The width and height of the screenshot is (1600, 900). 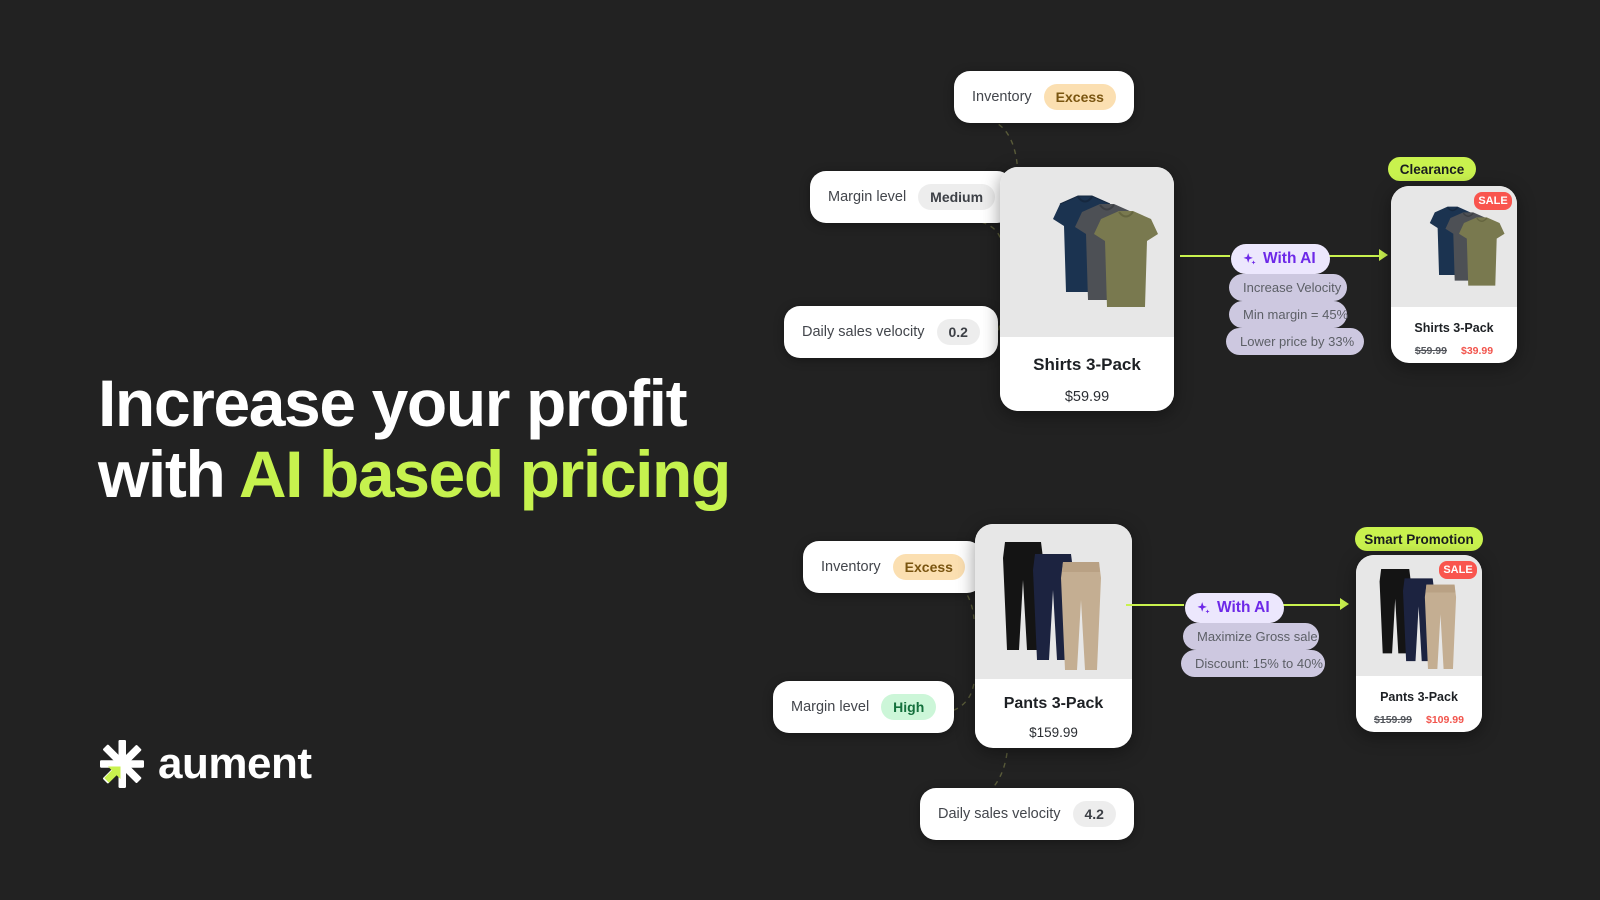 I want to click on product-image-pants, so click(x=1053, y=601).